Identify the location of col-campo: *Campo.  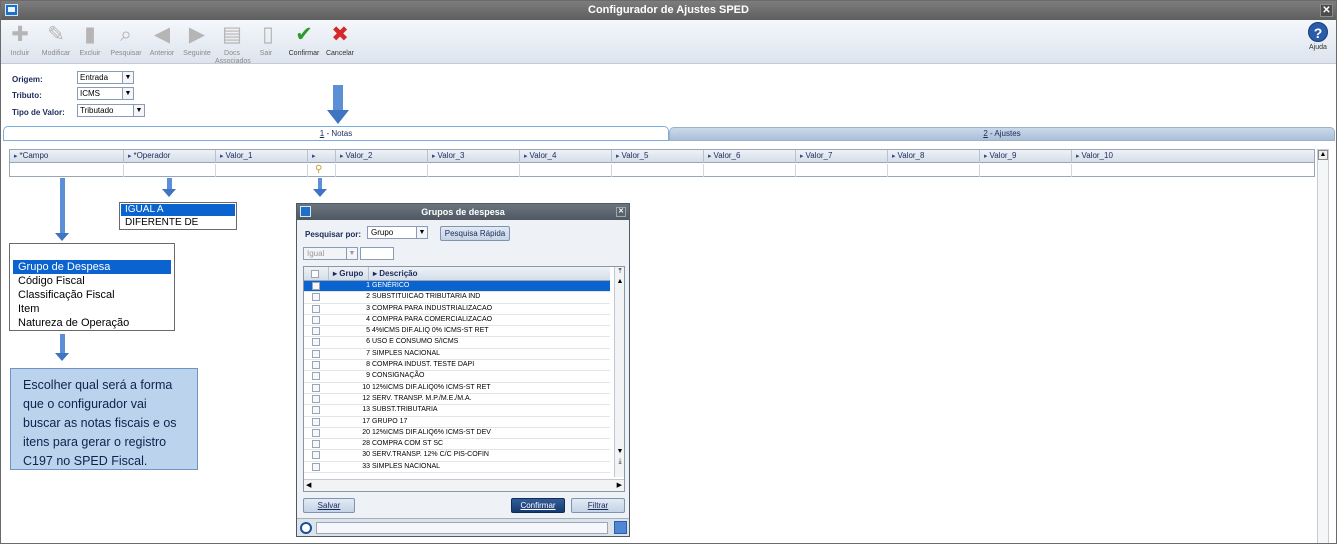
(67, 156).